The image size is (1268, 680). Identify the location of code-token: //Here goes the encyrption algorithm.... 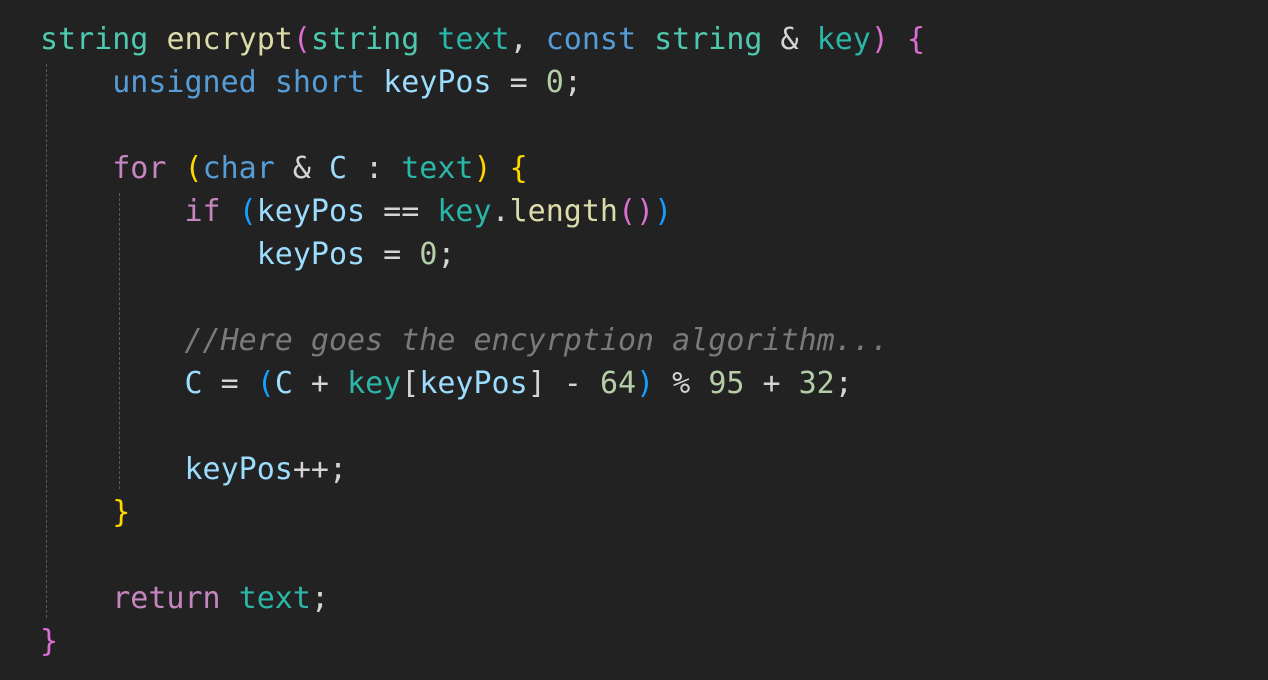
(536, 340).